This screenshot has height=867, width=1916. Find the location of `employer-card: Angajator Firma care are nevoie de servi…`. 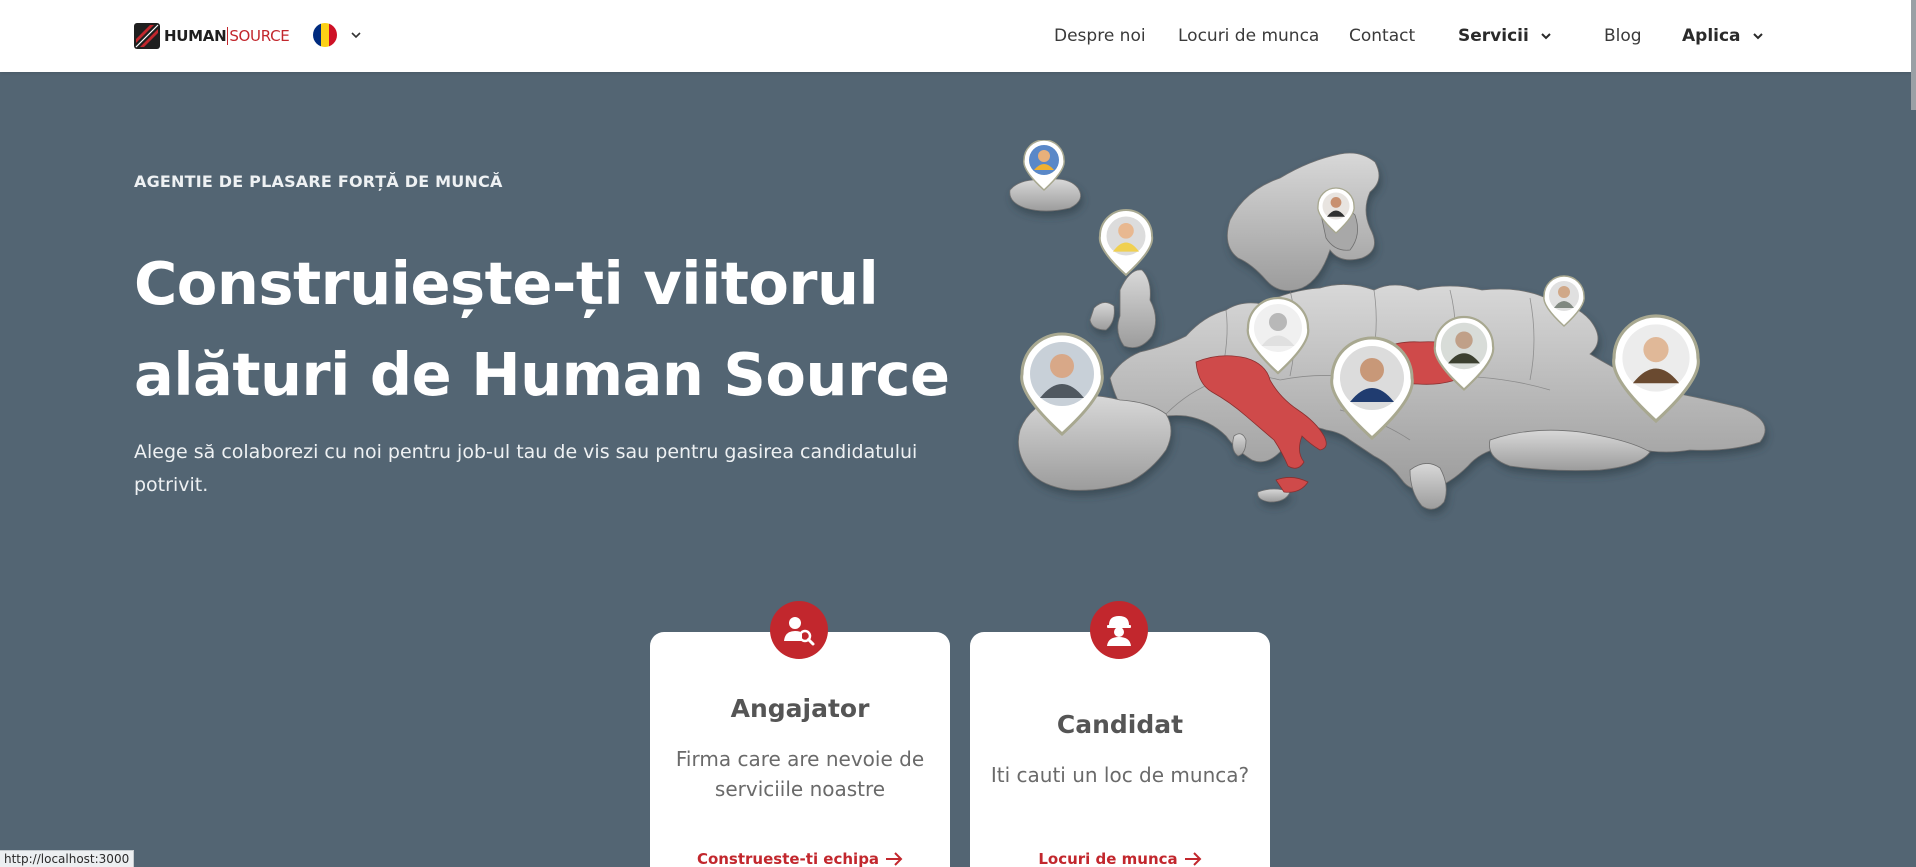

employer-card: Angajator Firma care are nevoie de servi… is located at coordinates (800, 749).